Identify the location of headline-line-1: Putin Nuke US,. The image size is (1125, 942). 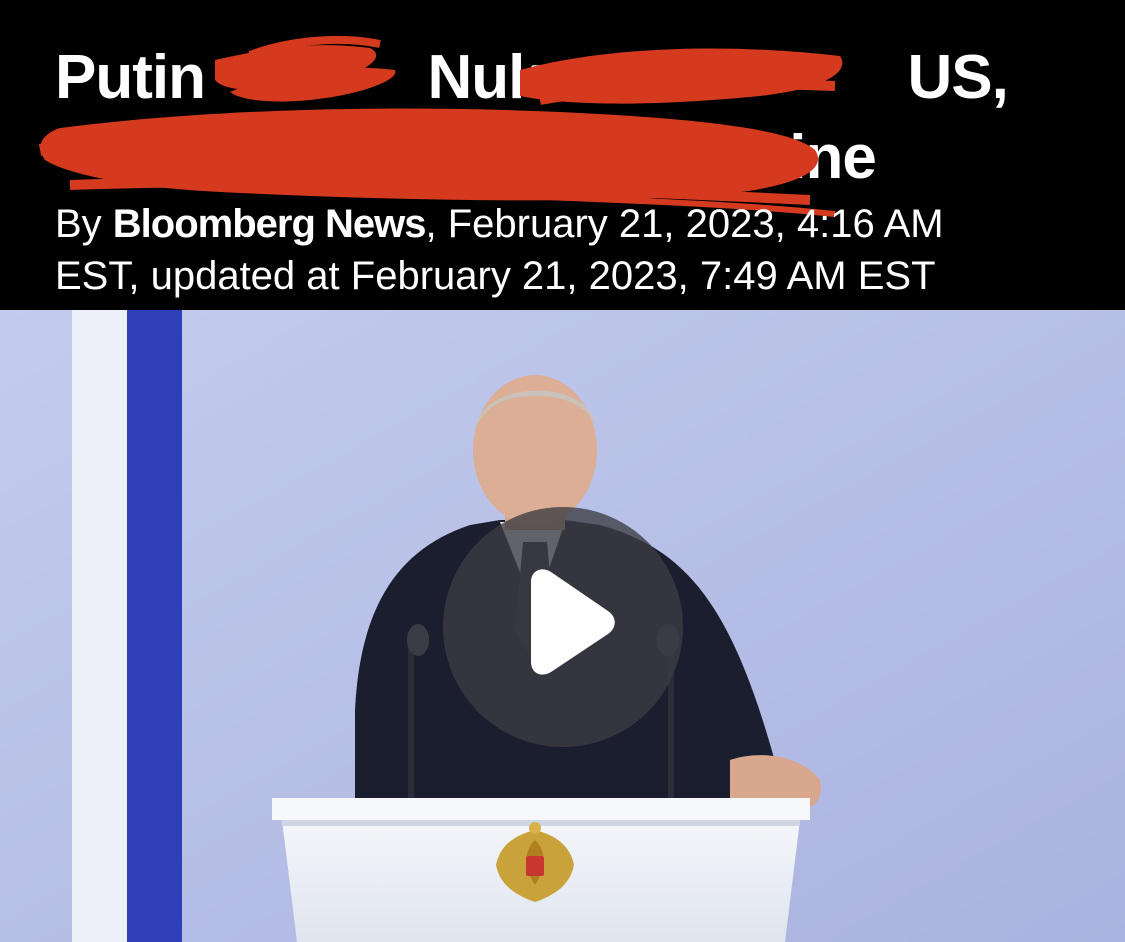
(555, 78).